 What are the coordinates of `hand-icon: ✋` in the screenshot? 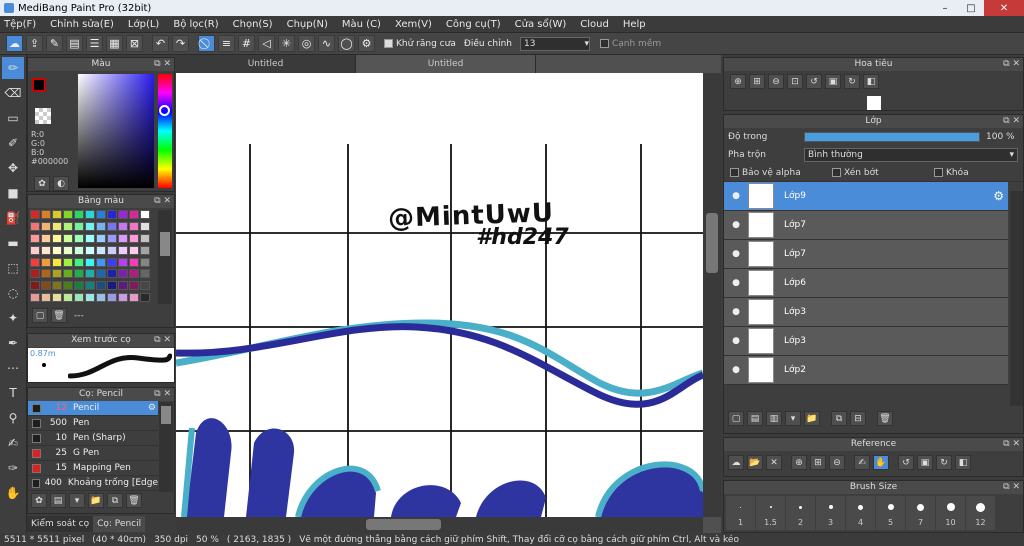 It's located at (13, 493).